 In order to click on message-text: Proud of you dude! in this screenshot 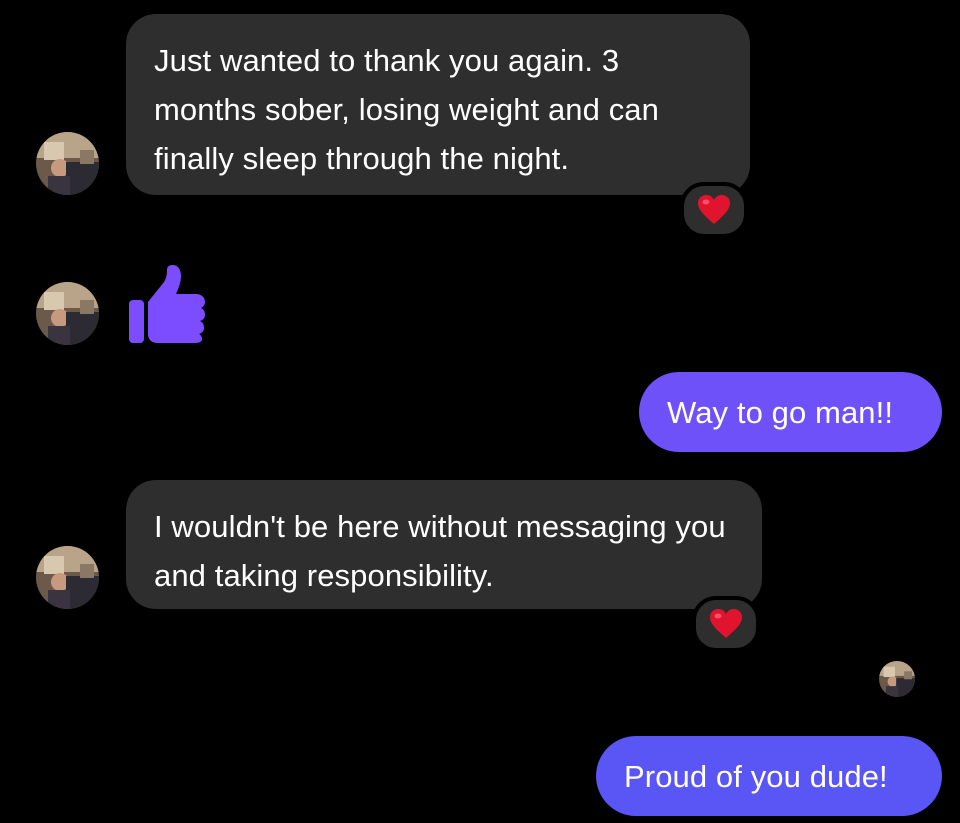, I will do `click(756, 776)`.